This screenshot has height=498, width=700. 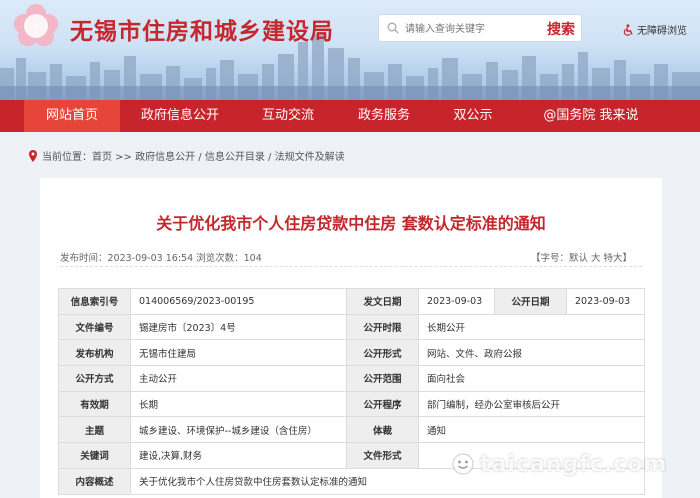 What do you see at coordinates (531, 404) in the screenshot?
I see `table-value: 部门编制，经办公室审核后公开` at bounding box center [531, 404].